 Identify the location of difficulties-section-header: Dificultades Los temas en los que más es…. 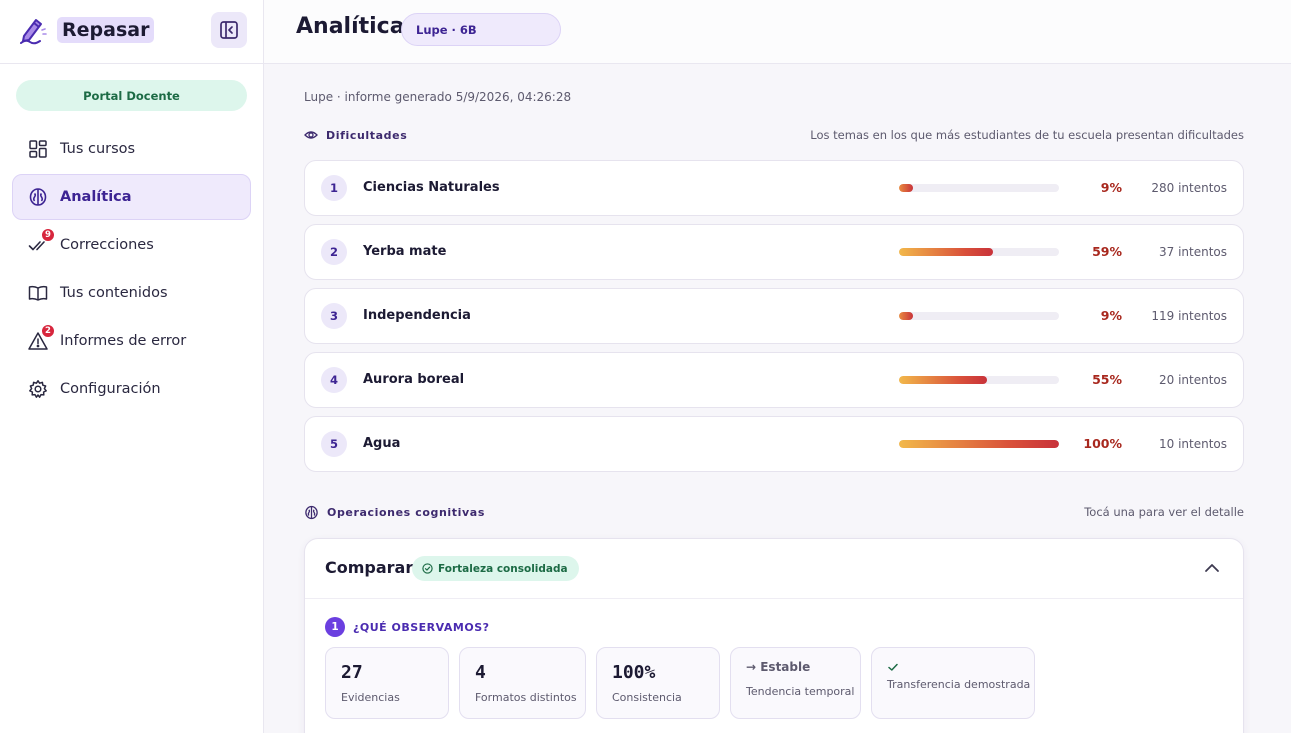
(774, 135).